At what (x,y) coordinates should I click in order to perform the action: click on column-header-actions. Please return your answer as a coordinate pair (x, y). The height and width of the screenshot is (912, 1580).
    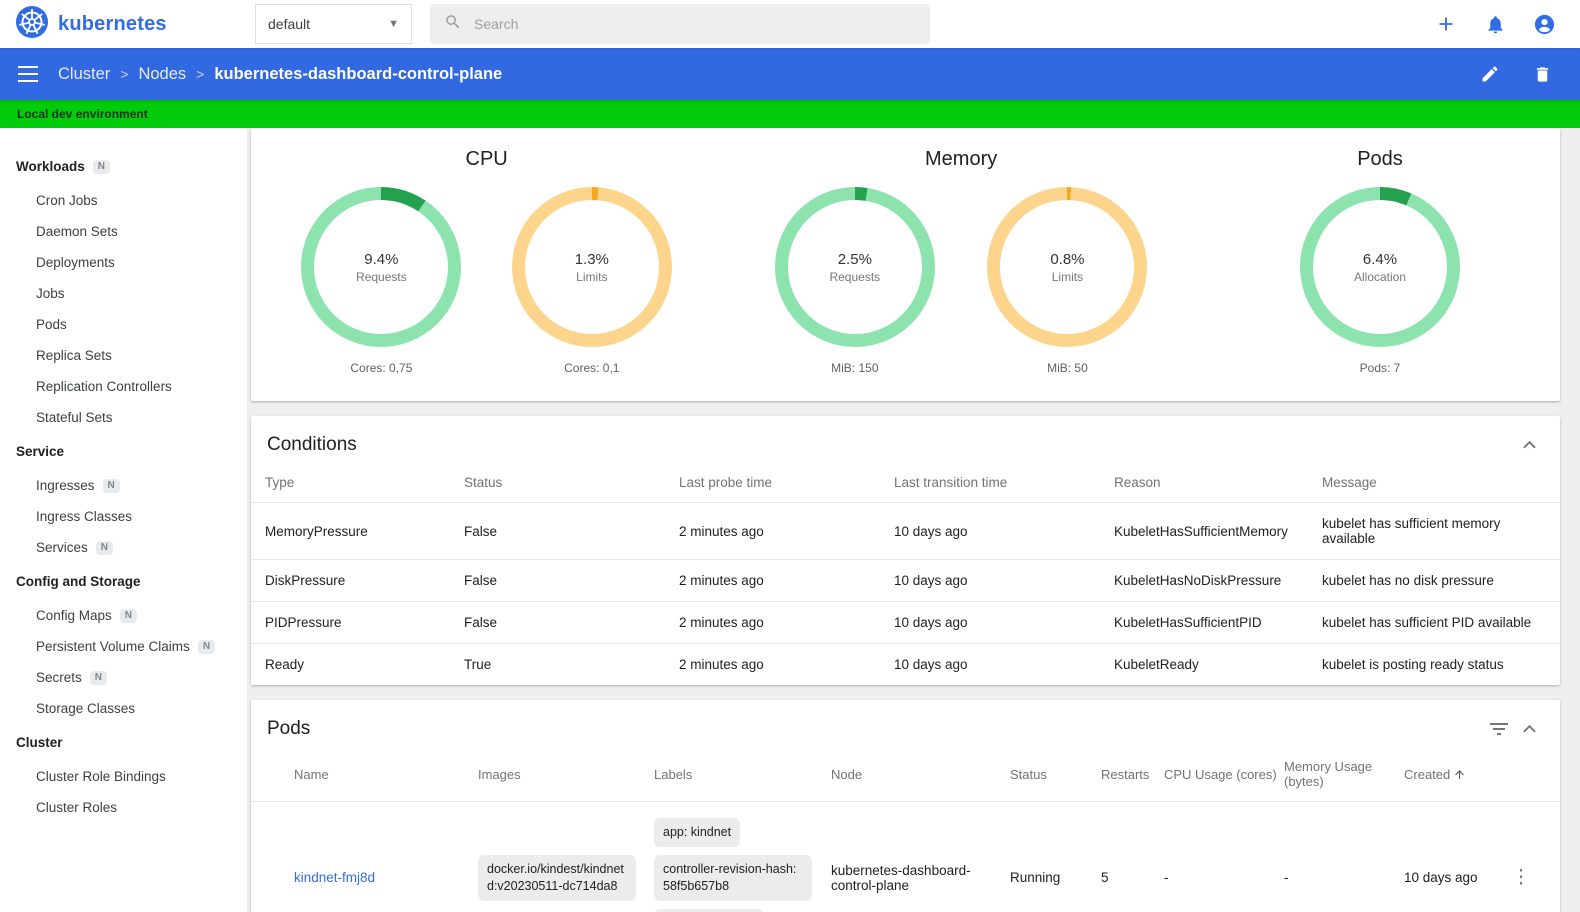
    Looking at the image, I should click on (1526, 777).